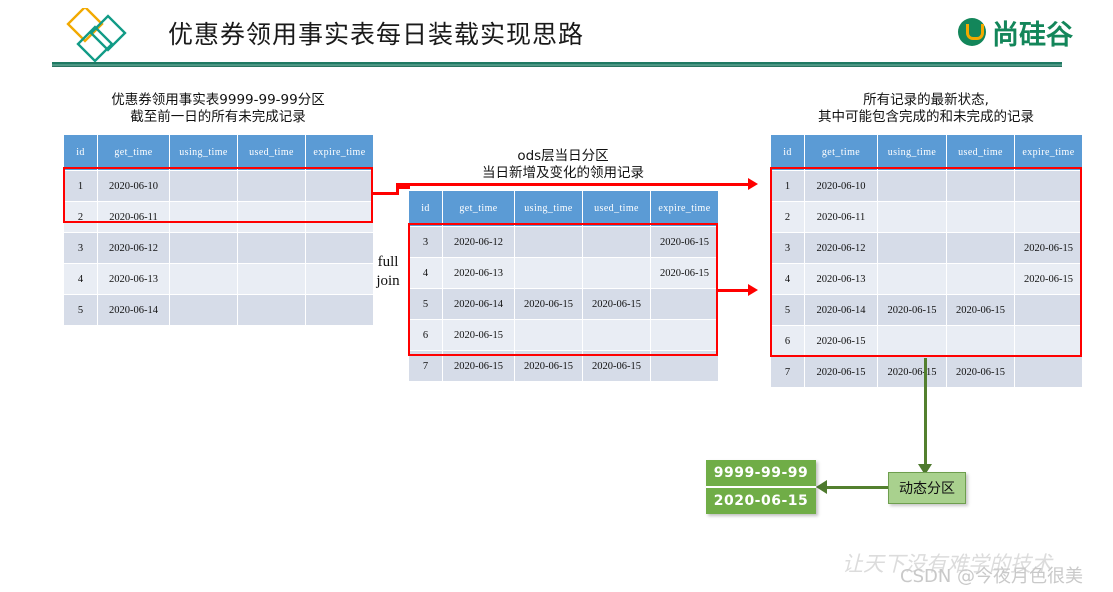  I want to click on watermark-csdn: CSDN @今夜月色很美, so click(992, 576).